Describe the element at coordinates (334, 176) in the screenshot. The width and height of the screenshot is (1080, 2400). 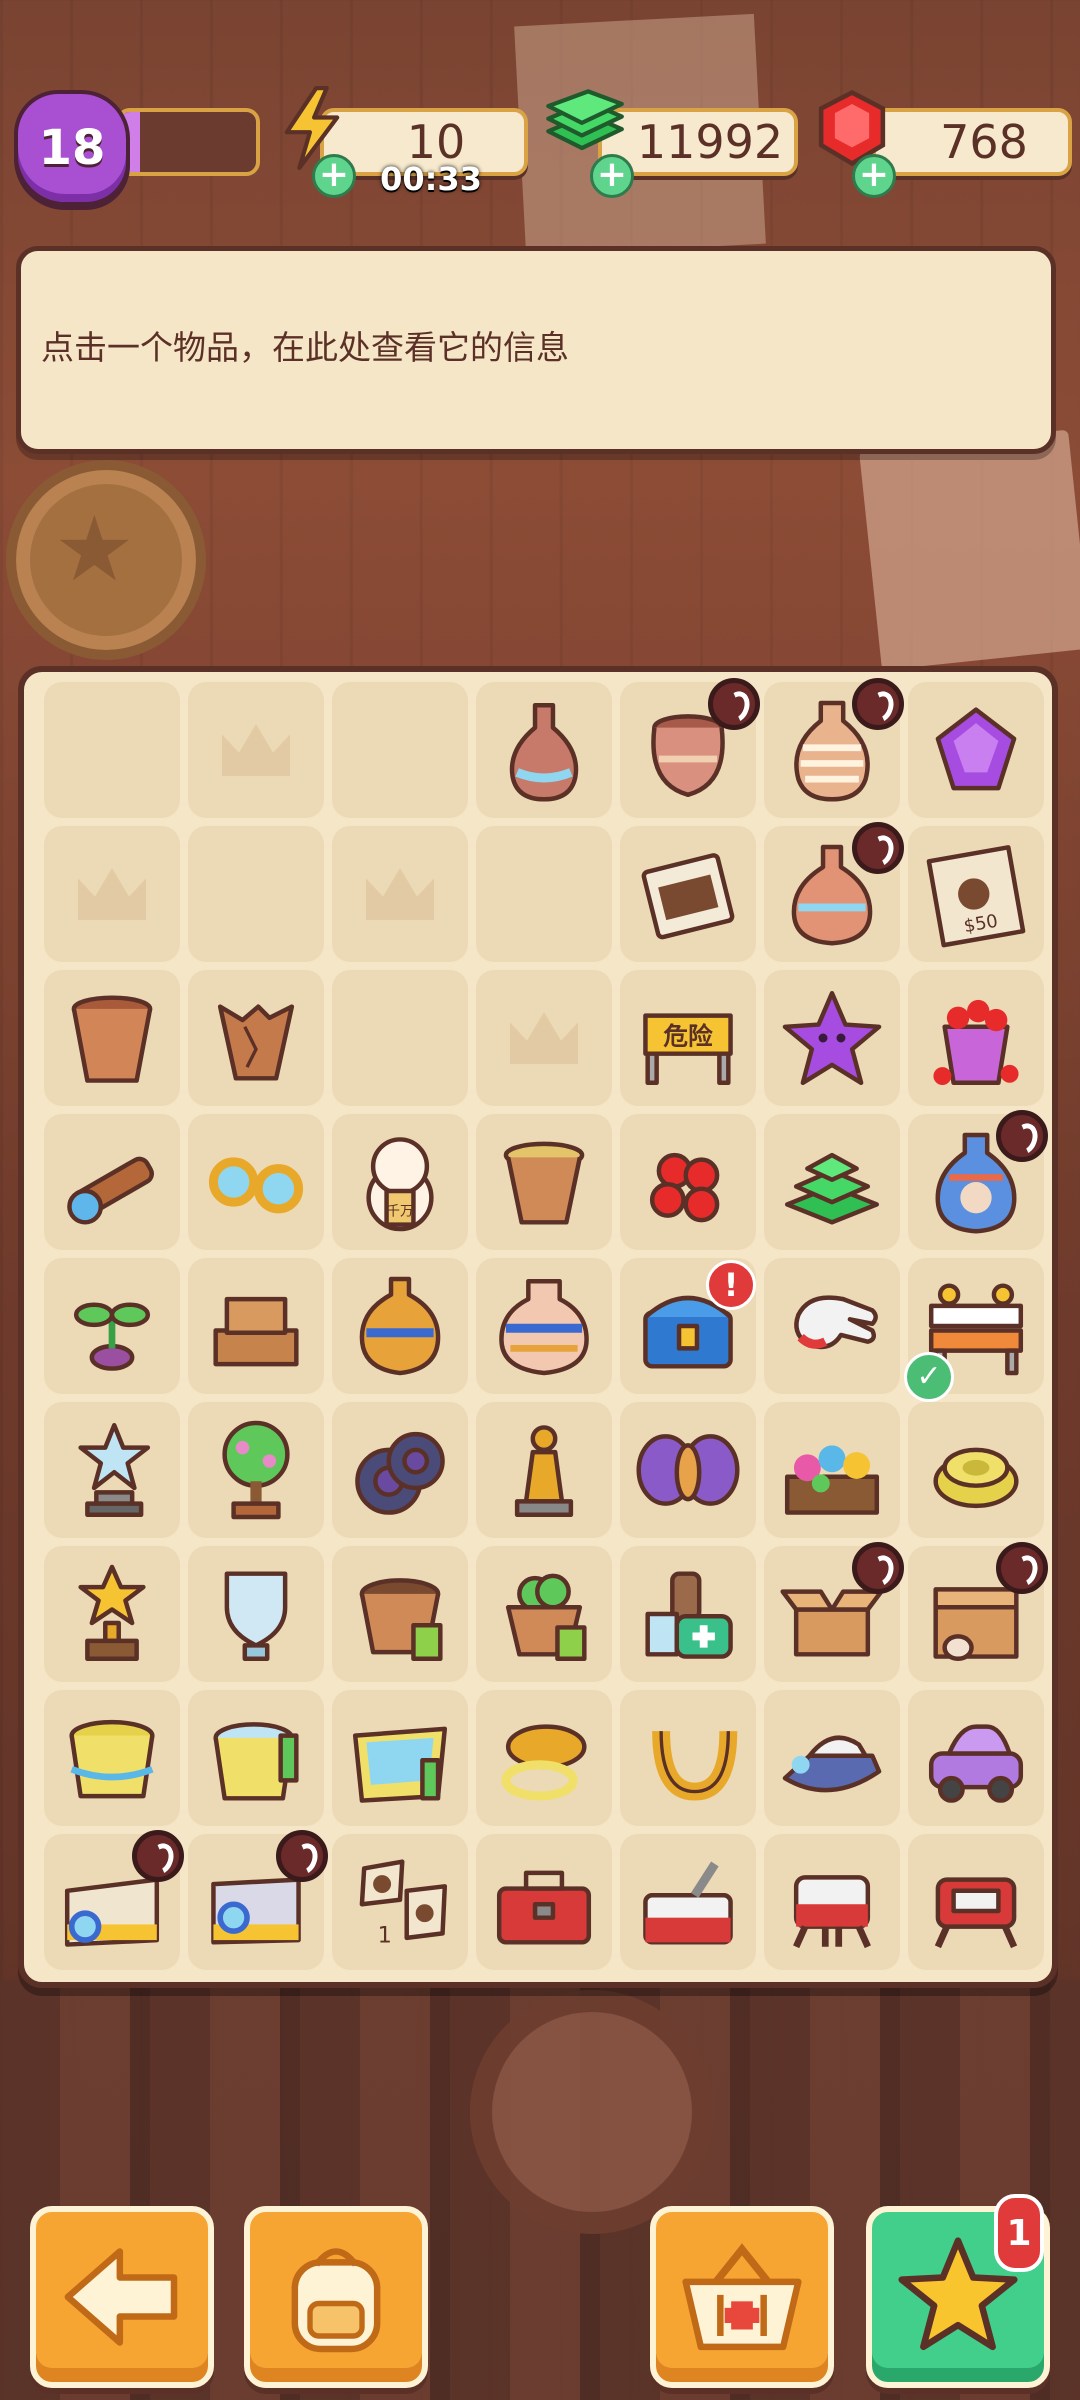
I see `energy-add-icon: +` at that location.